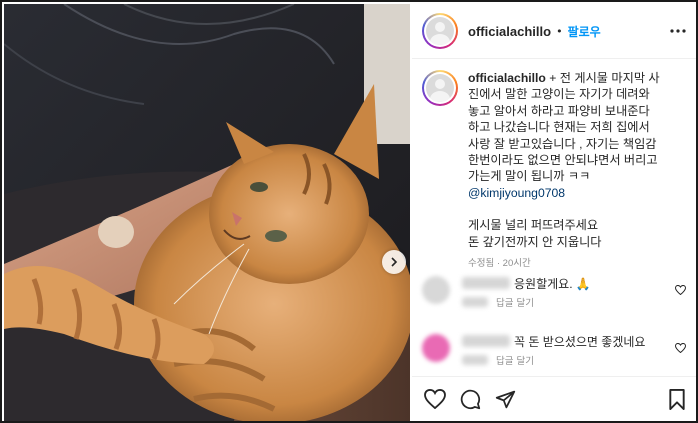  I want to click on comment-button, so click(470, 399).